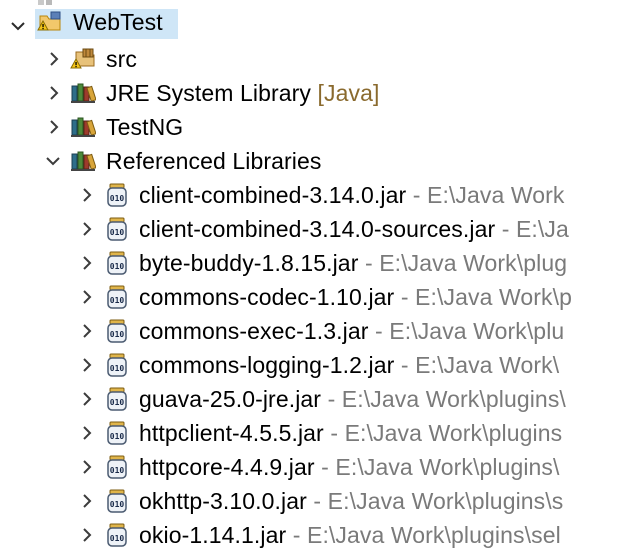  Describe the element at coordinates (535, 229) in the screenshot. I see `jar-path: - E:\Ja` at that location.